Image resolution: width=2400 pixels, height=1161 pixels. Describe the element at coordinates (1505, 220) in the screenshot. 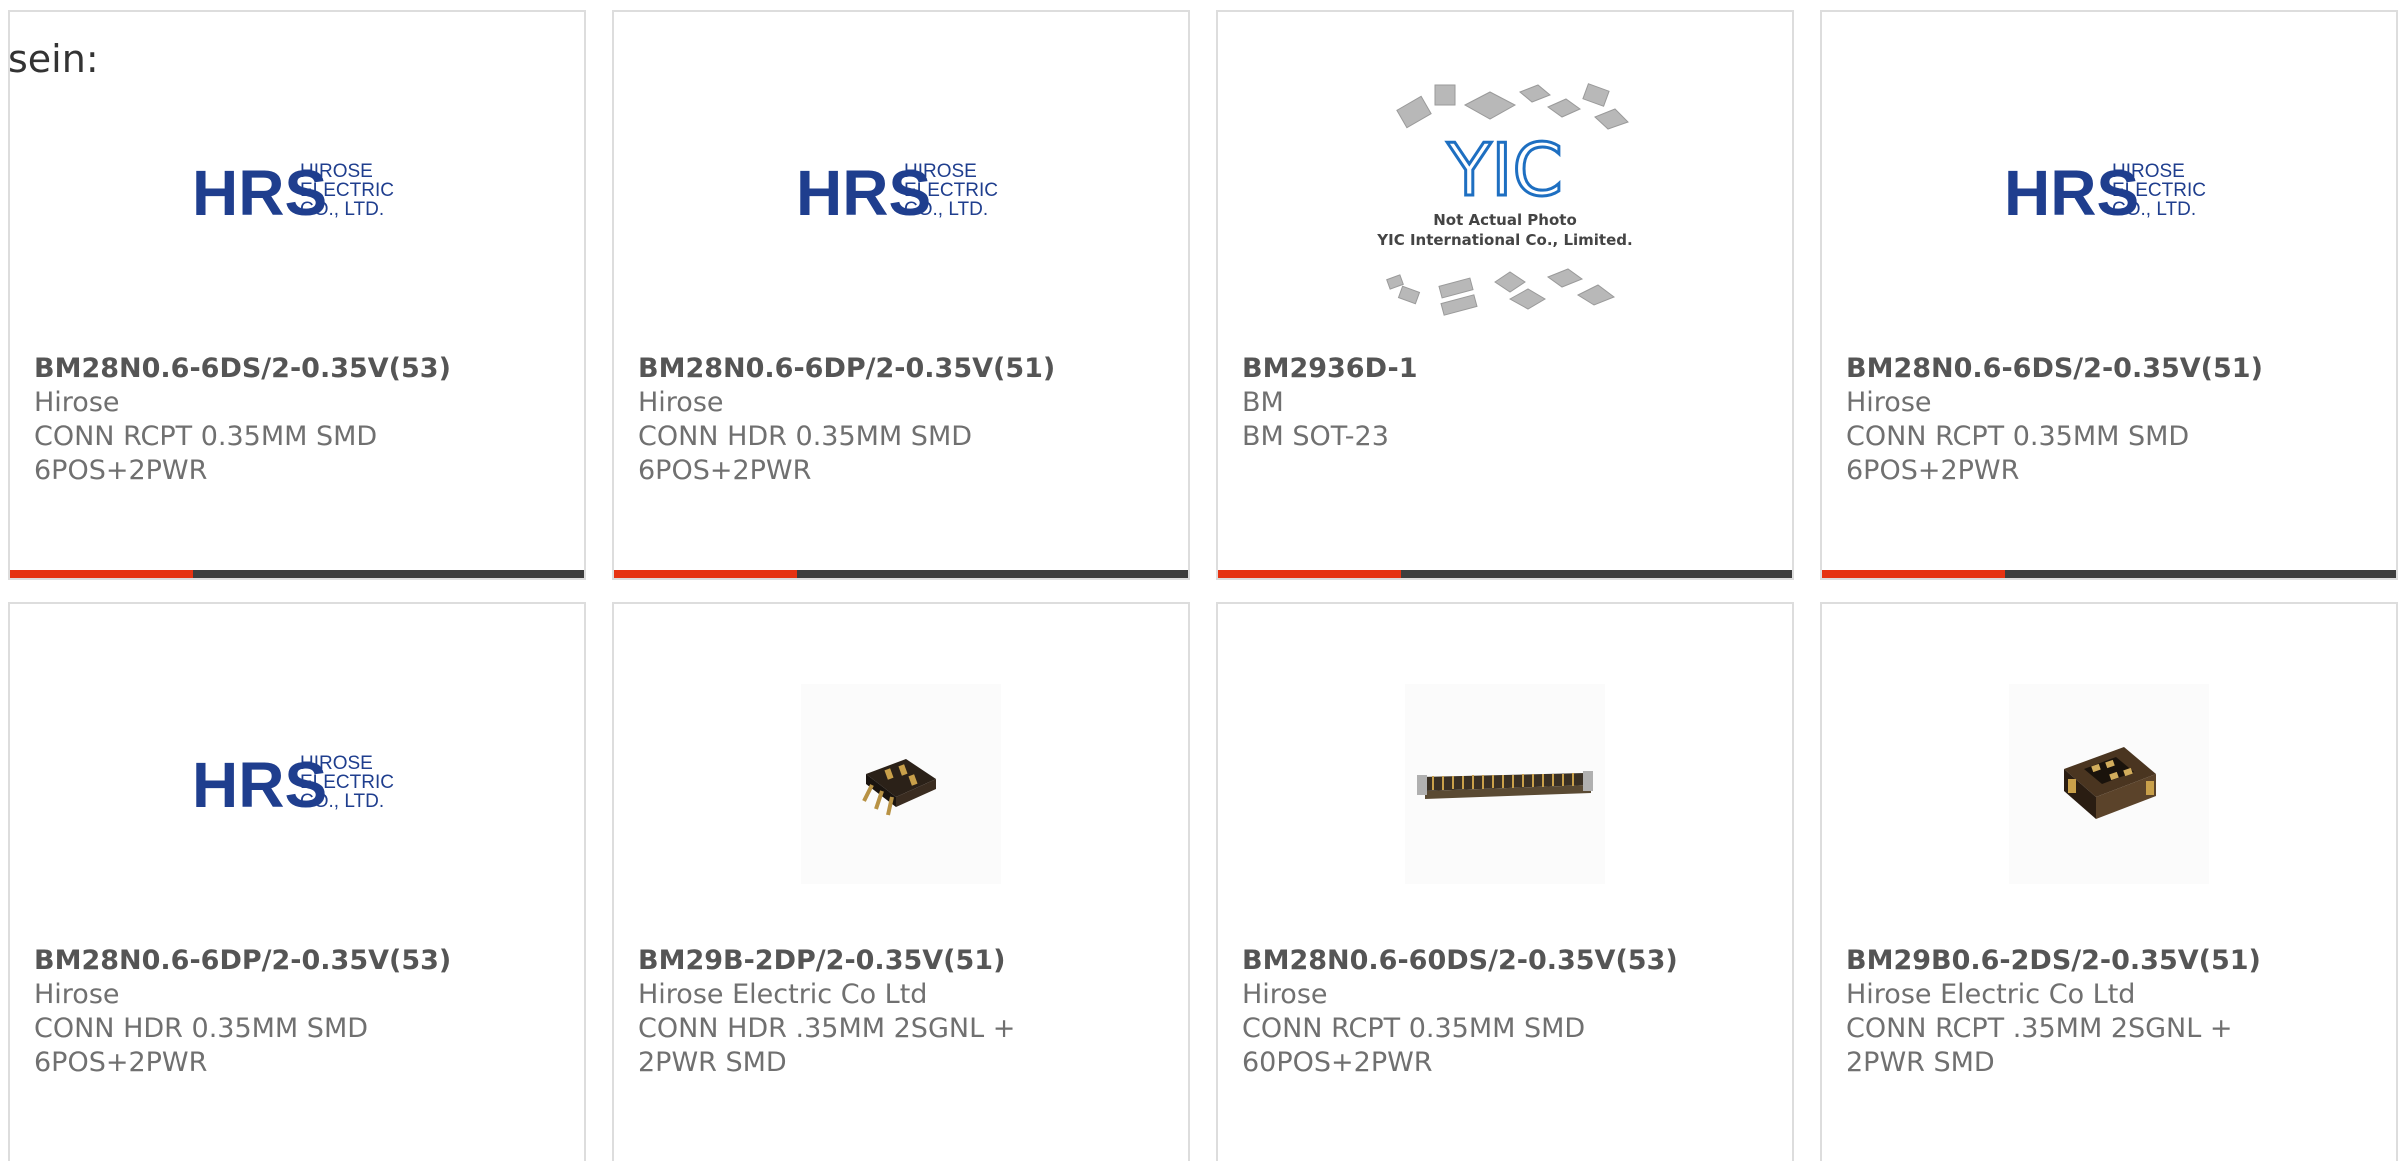

I see `svg-text: Not Actual Photo` at that location.